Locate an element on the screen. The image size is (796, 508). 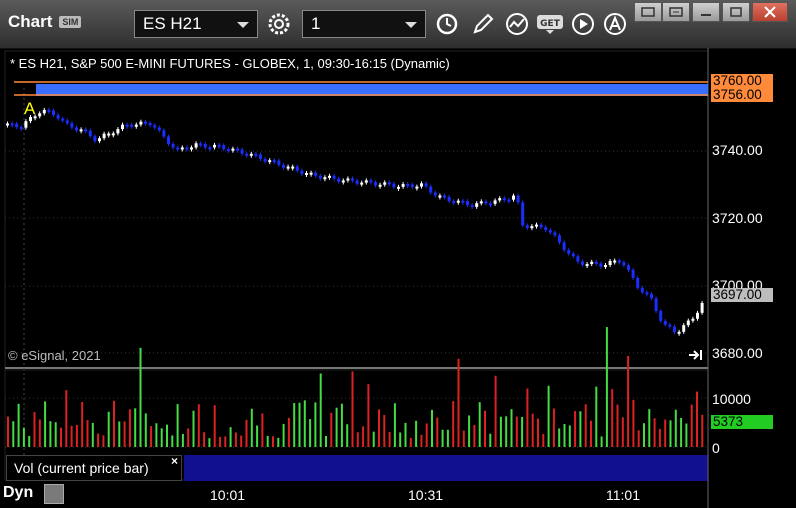
time-tick: 11:01 is located at coordinates (623, 495).